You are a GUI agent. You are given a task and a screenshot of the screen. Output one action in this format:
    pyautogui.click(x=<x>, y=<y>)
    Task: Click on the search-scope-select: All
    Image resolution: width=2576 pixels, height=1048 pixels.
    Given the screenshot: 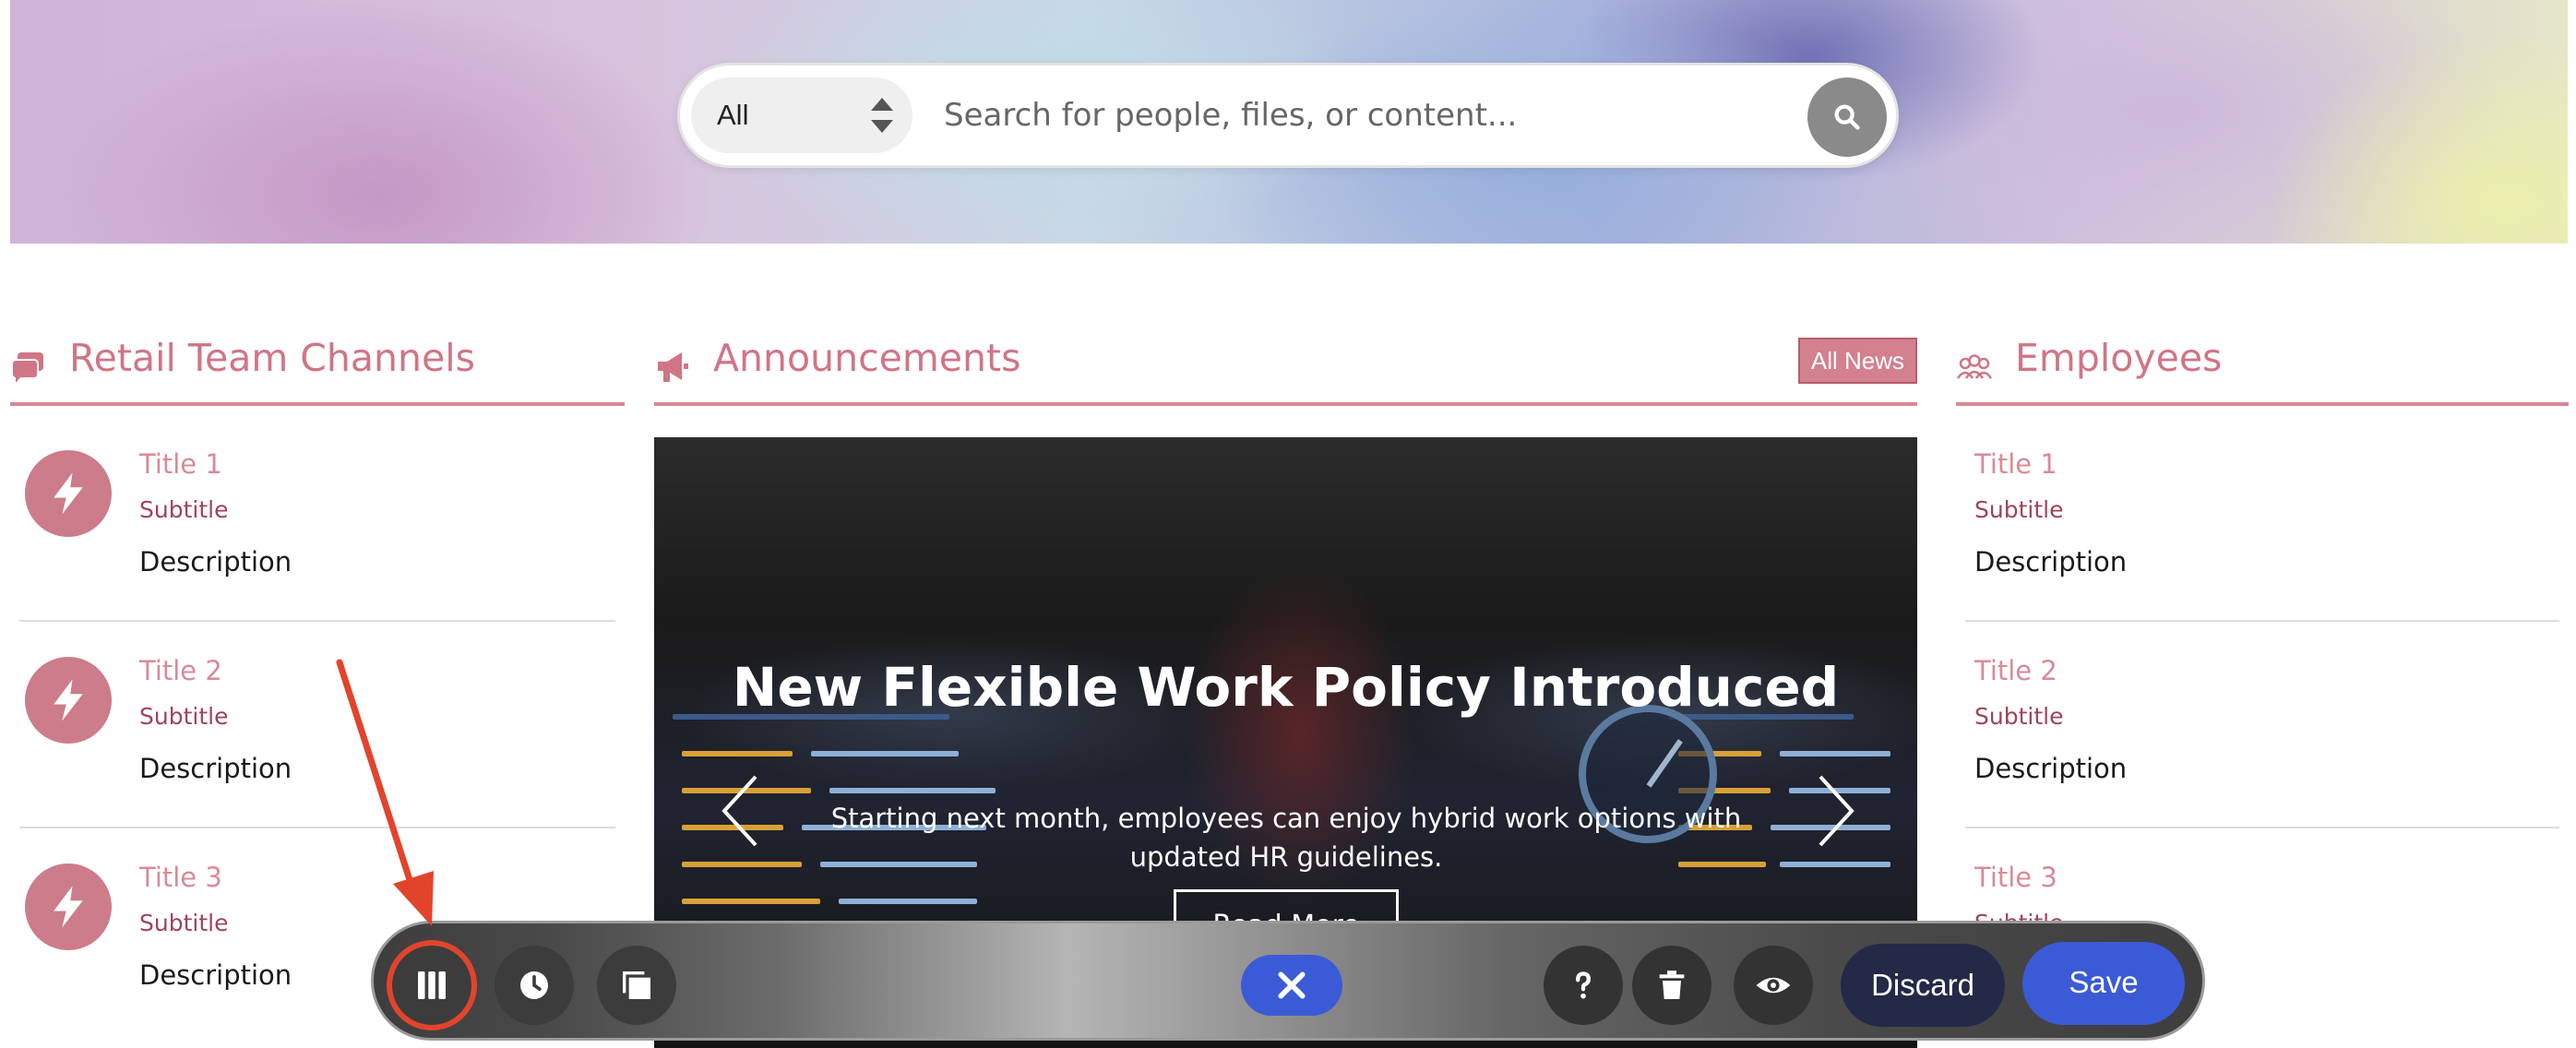 What is the action you would take?
    pyautogui.click(x=801, y=115)
    